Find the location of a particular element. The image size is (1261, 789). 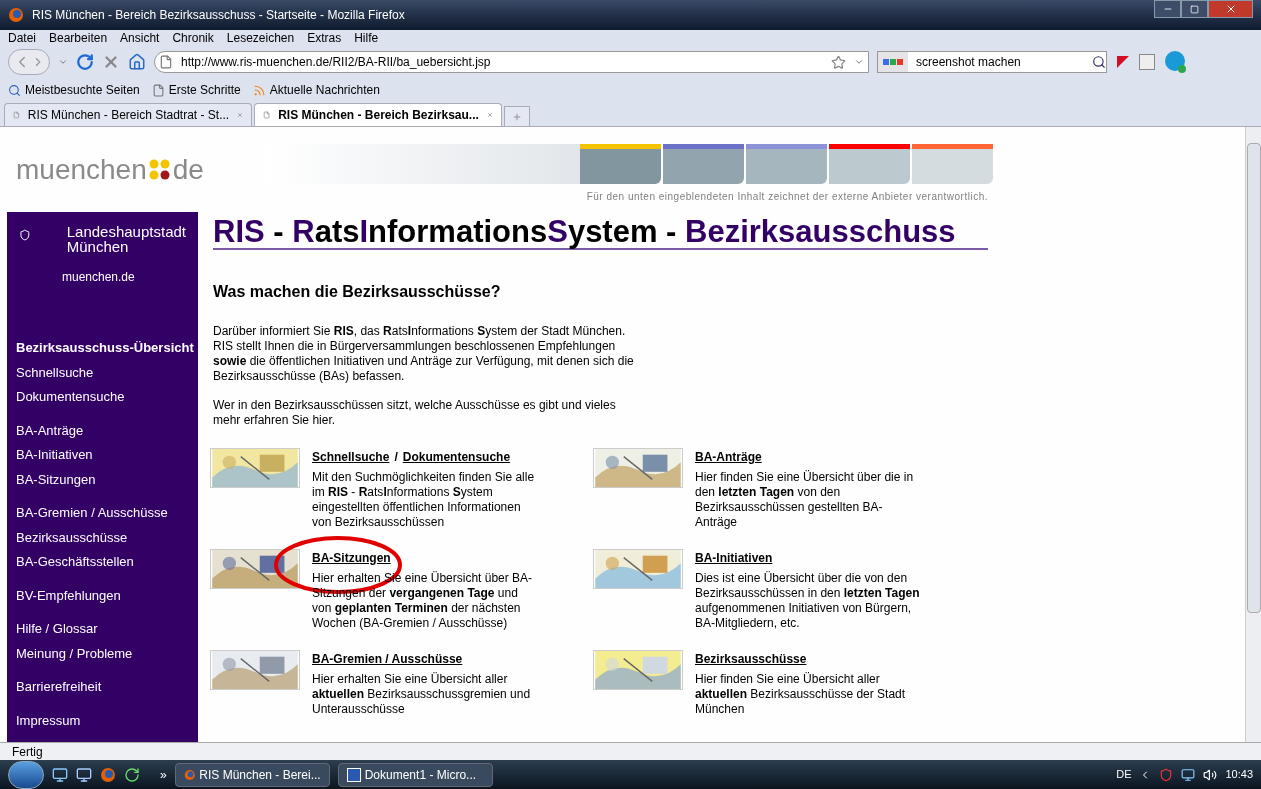

intro-paragraph: Darüber informiert Sie RIS, das RatsInformations System der Stadt München. RIS stellt Ihnen die in Bürgerversammlungen beschlossenen Empfehlungen sowie die öffentlichen Initiativen und Anträge zur Verfügung, mit denen sich die Bezirksausschüsse (BAs) befassen. is located at coordinates (424, 354).